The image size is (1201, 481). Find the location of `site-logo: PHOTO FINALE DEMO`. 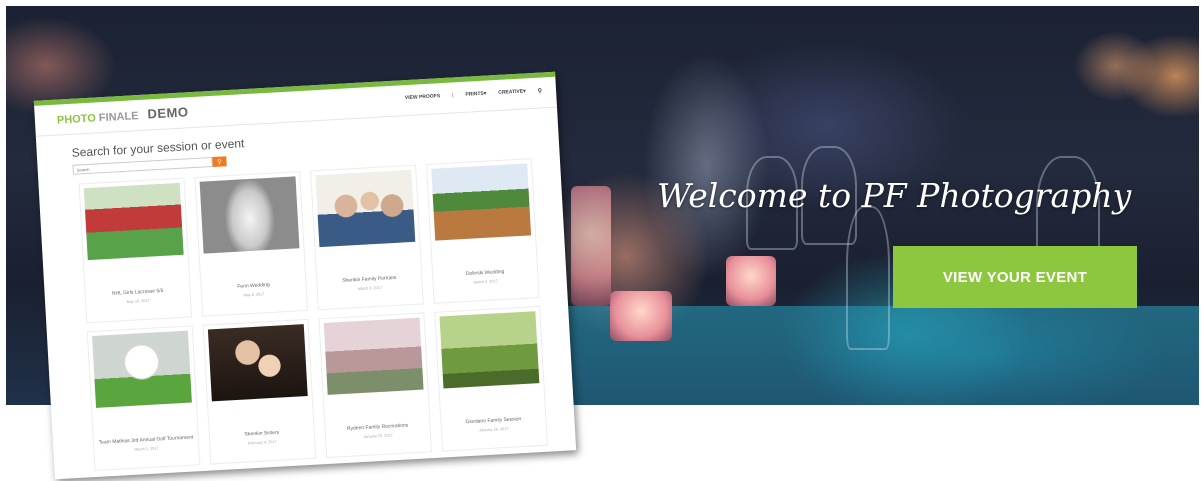

site-logo: PHOTO FINALE DEMO is located at coordinates (122, 115).